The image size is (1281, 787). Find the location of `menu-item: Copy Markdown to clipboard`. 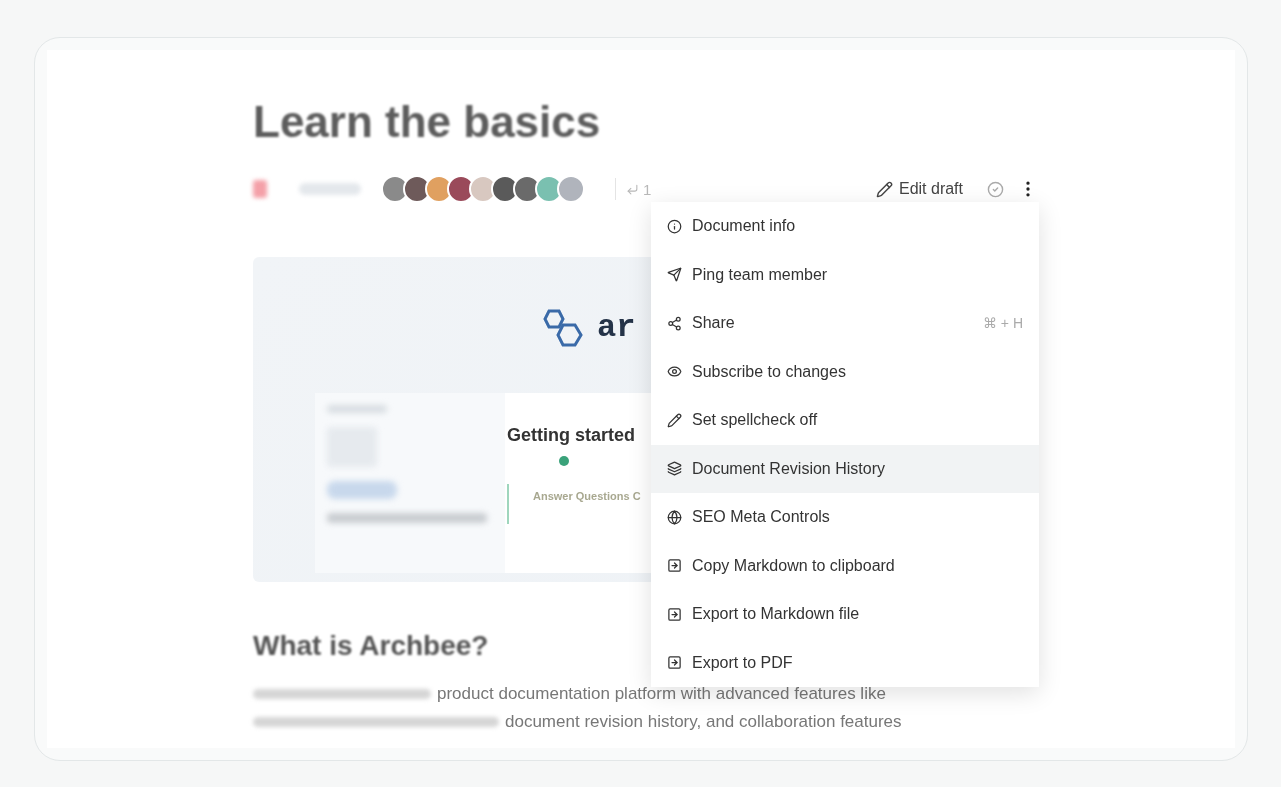

menu-item: Copy Markdown to clipboard is located at coordinates (845, 565).